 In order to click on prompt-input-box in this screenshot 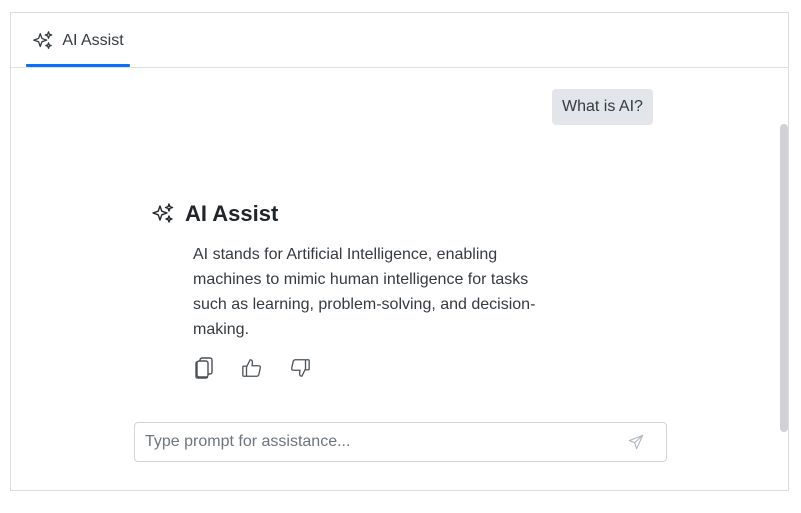, I will do `click(400, 442)`.